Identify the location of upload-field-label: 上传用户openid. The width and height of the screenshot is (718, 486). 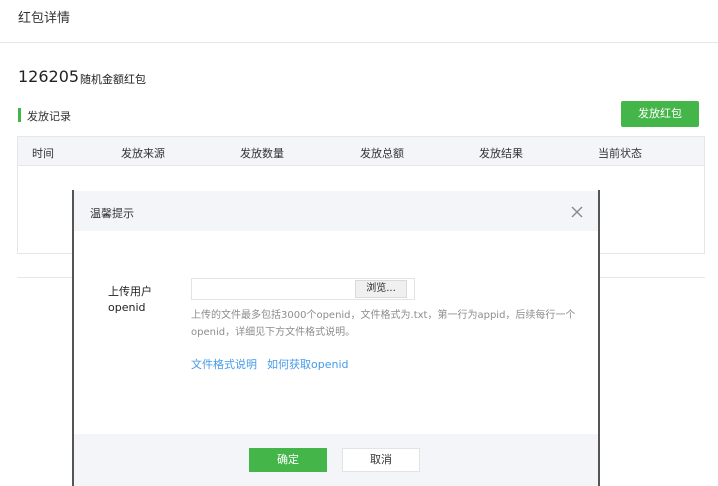
(130, 299).